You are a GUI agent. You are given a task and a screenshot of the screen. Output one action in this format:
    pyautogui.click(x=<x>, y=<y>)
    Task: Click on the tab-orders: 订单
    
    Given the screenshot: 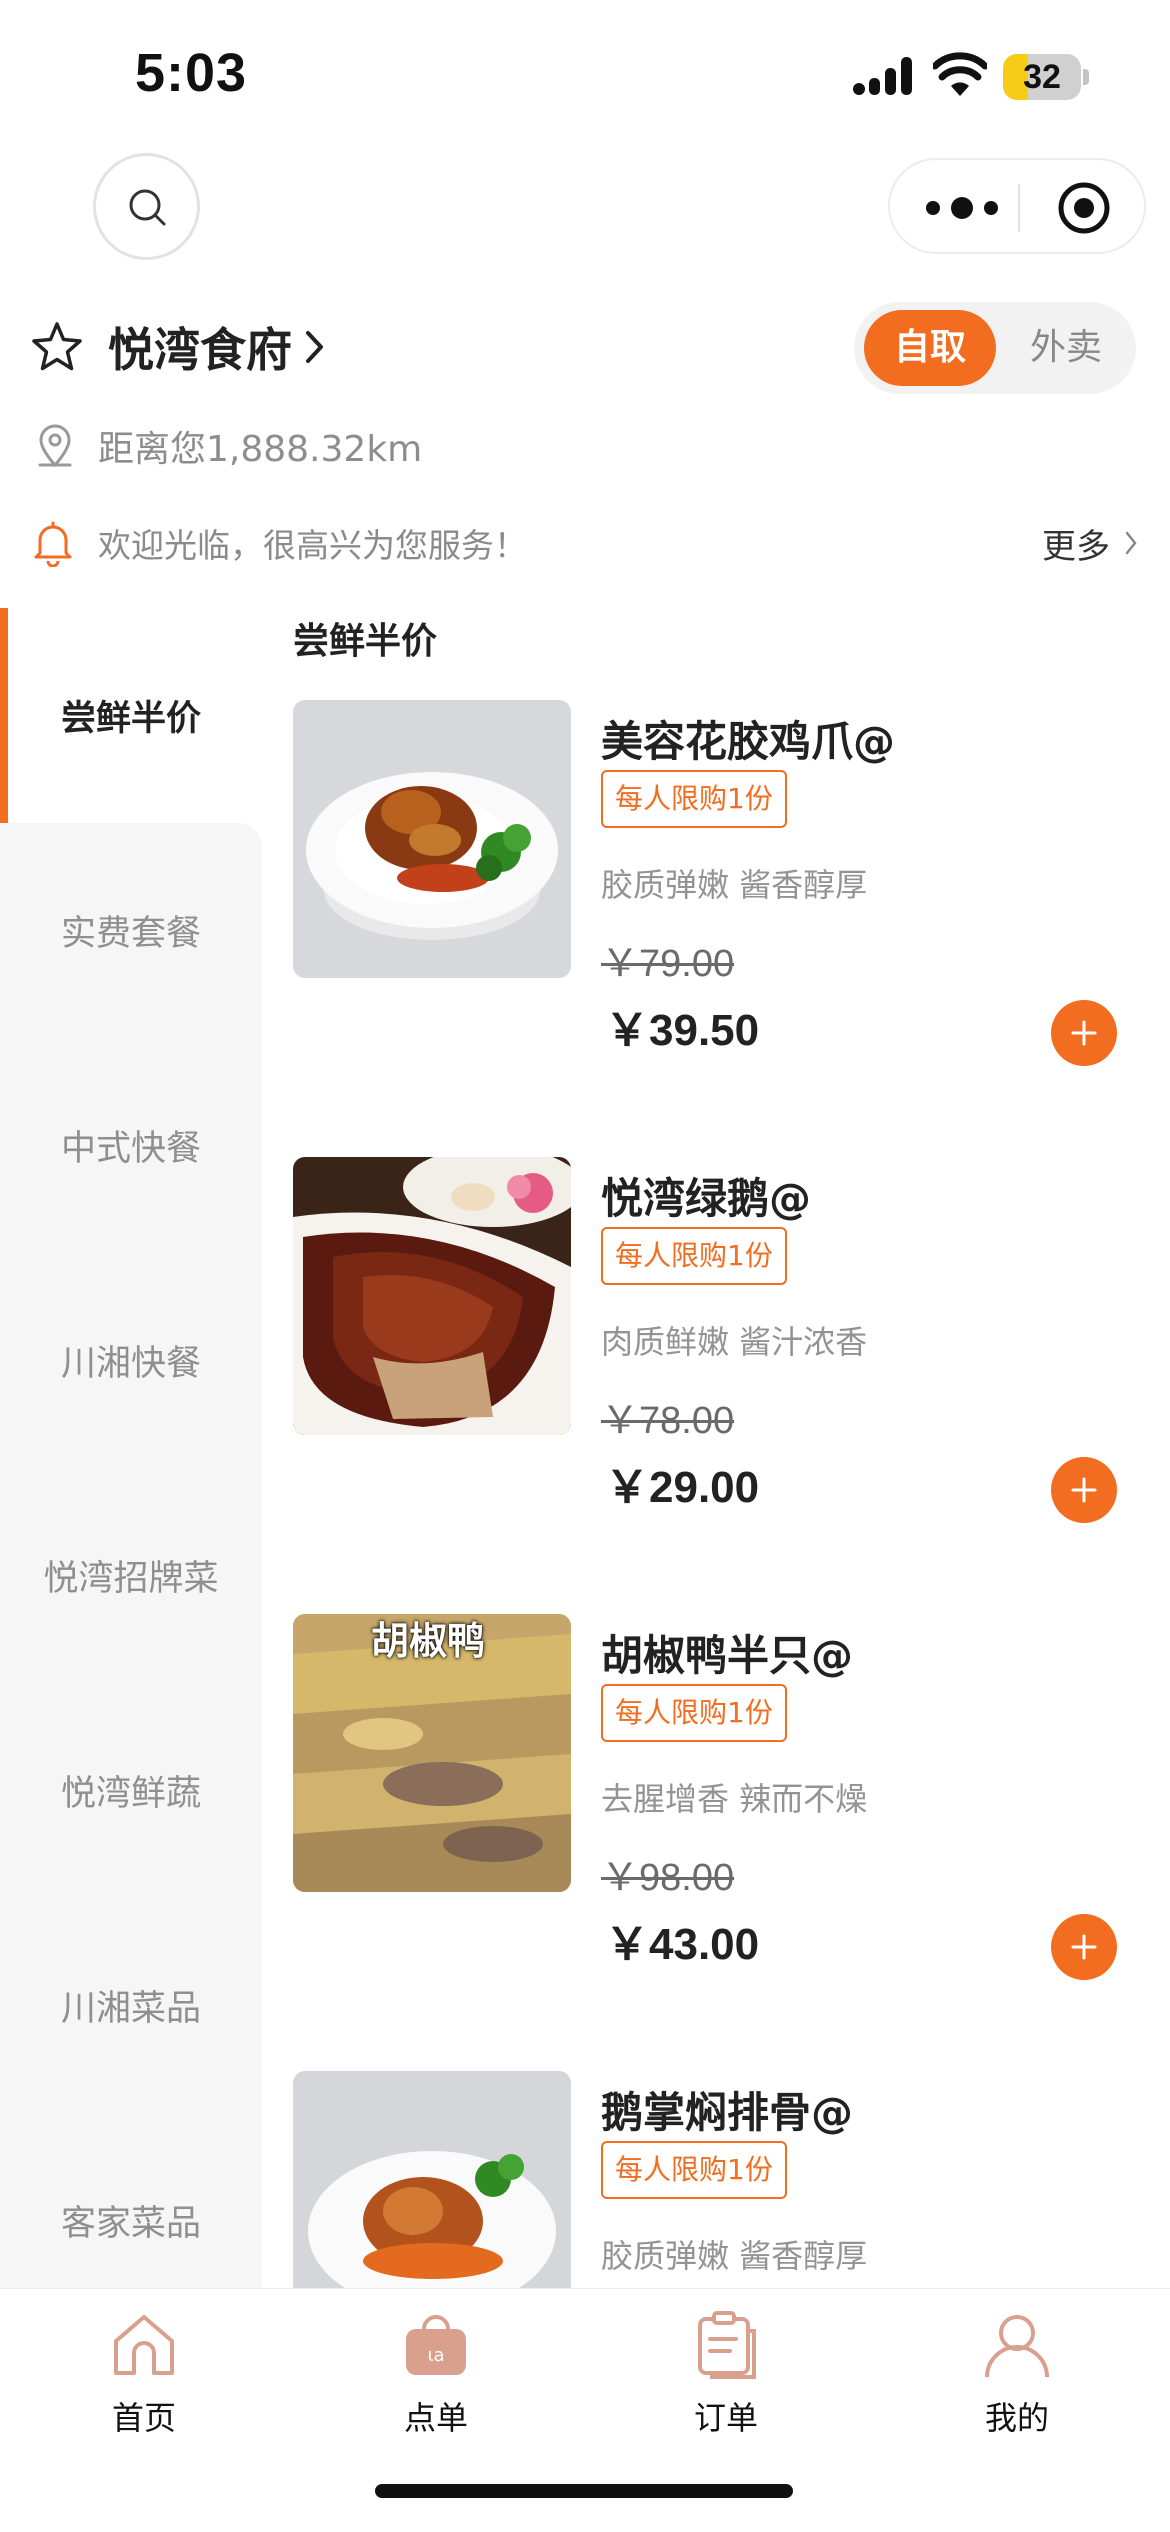 What is the action you would take?
    pyautogui.click(x=726, y=2384)
    